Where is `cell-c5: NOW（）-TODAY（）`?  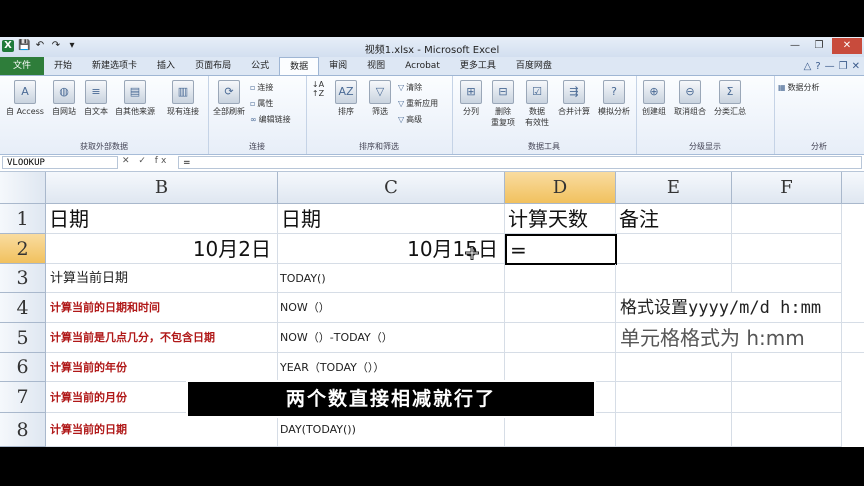 cell-c5: NOW（）-TODAY（） is located at coordinates (391, 338).